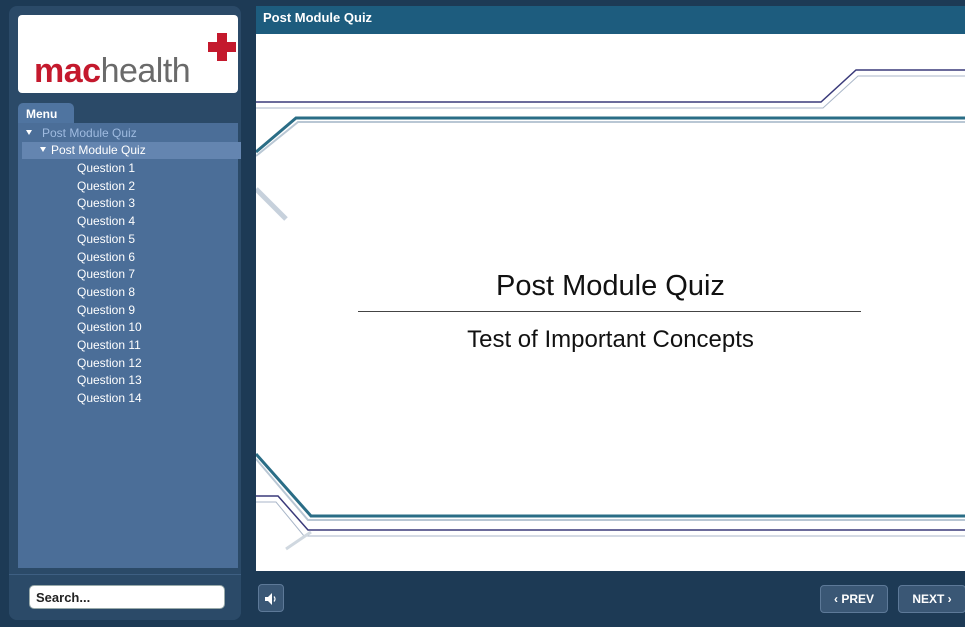 This screenshot has height=627, width=965. Describe the element at coordinates (109, 380) in the screenshot. I see `menu-item-question: Question 13` at that location.